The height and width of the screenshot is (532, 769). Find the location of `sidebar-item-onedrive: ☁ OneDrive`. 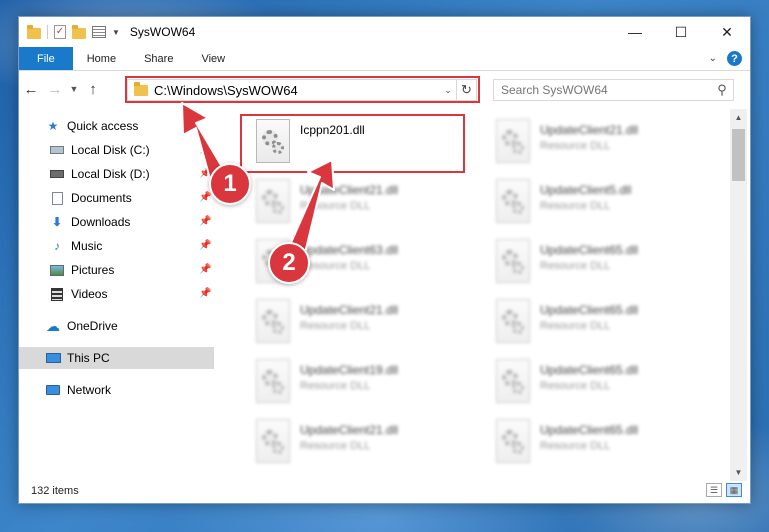

sidebar-item-onedrive: ☁ OneDrive is located at coordinates (116, 326).